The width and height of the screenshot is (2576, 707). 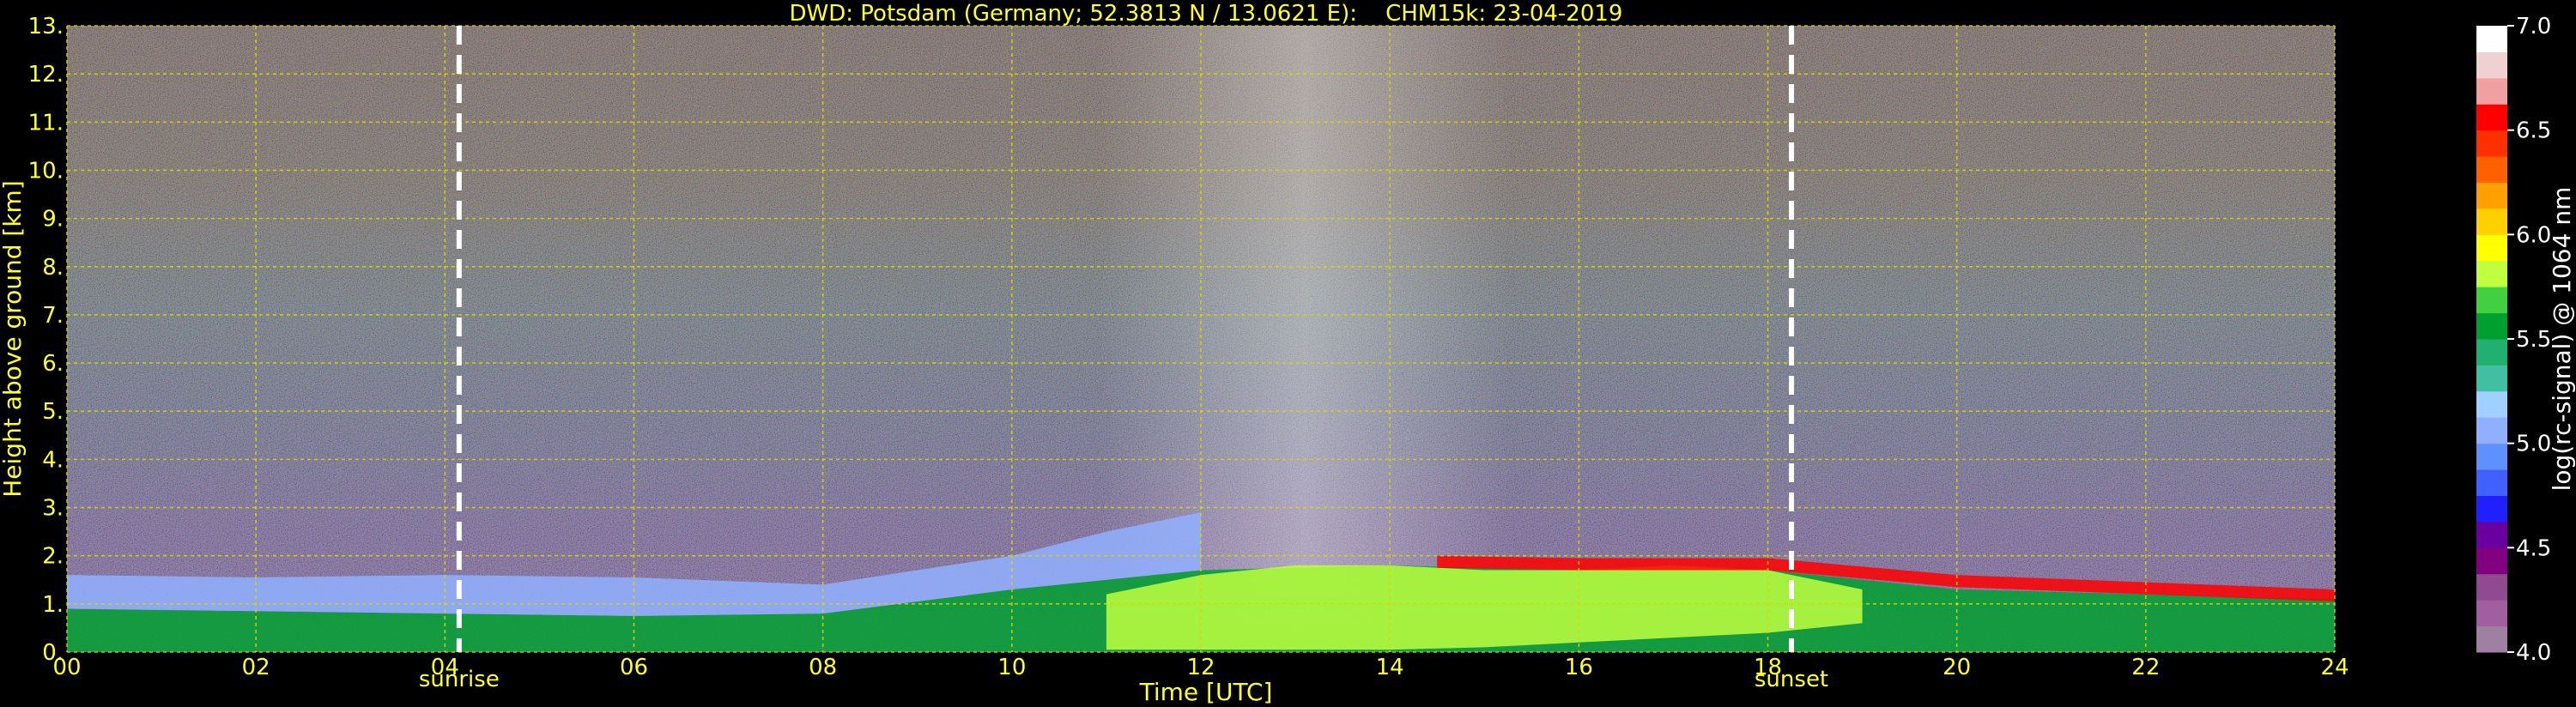 What do you see at coordinates (53, 412) in the screenshot?
I see `y-tick-label: 5.` at bounding box center [53, 412].